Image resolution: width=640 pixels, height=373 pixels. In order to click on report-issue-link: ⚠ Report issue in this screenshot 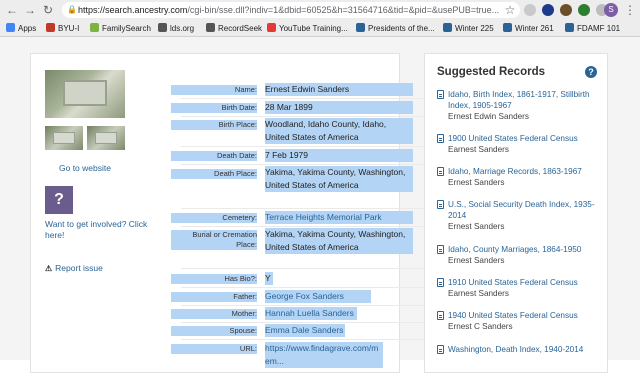, I will do `click(74, 268)`.